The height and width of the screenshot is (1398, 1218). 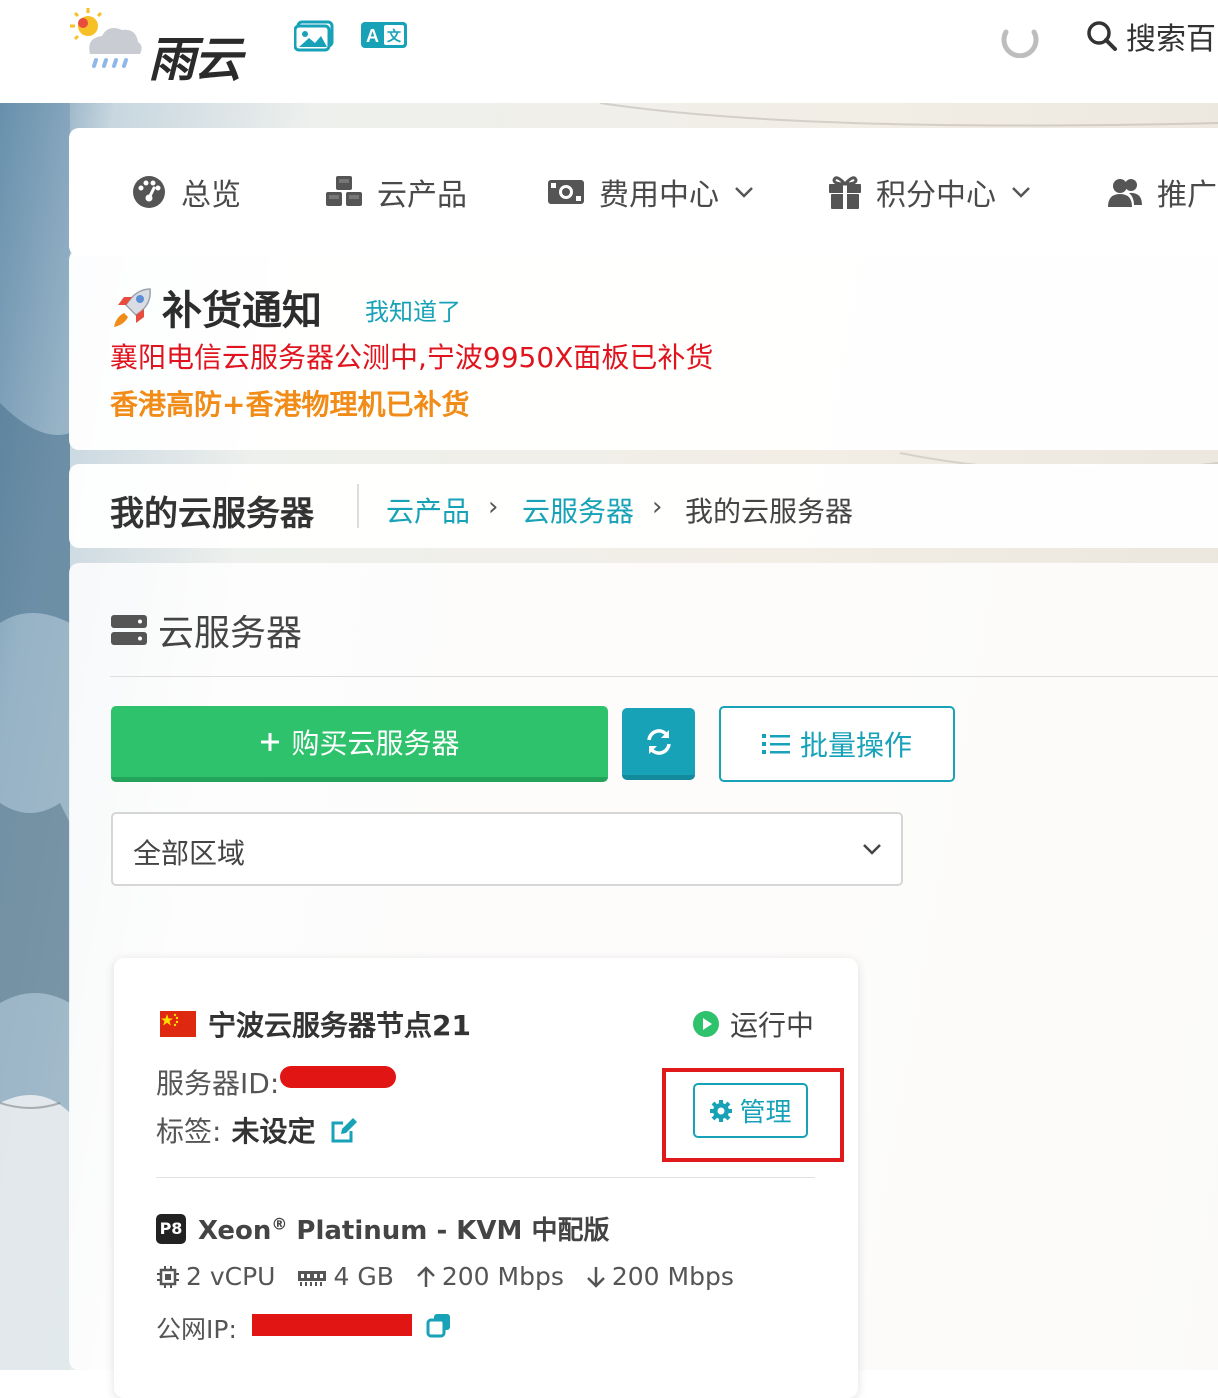 I want to click on region-select: 全部区域, so click(x=507, y=849).